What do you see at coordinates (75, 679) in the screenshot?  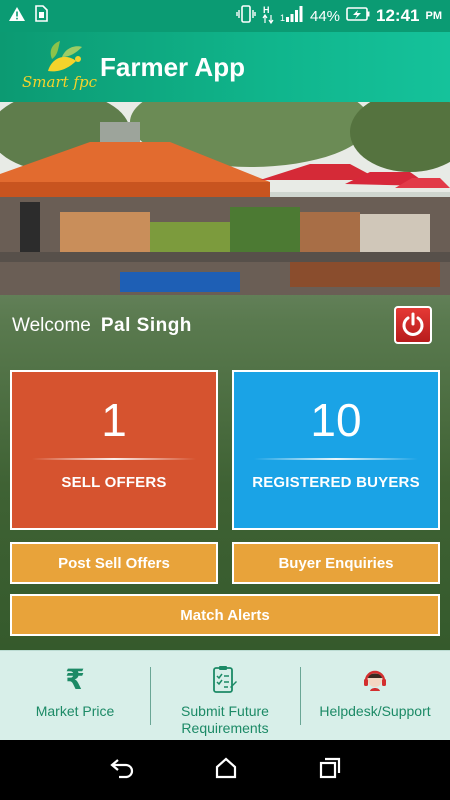 I see `rupee-icon: ₹` at bounding box center [75, 679].